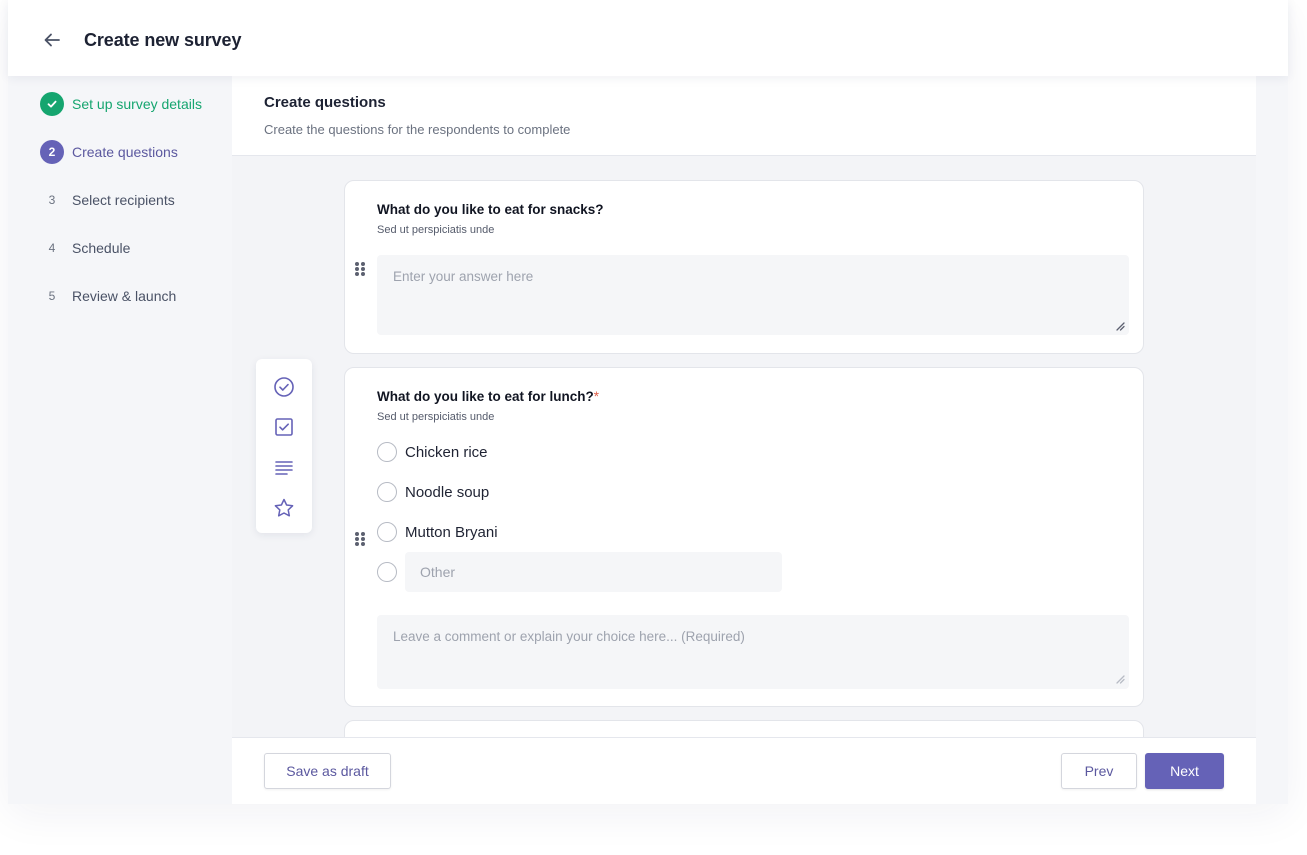 This screenshot has width=1307, height=855. Describe the element at coordinates (284, 508) in the screenshot. I see `star-icon` at that location.